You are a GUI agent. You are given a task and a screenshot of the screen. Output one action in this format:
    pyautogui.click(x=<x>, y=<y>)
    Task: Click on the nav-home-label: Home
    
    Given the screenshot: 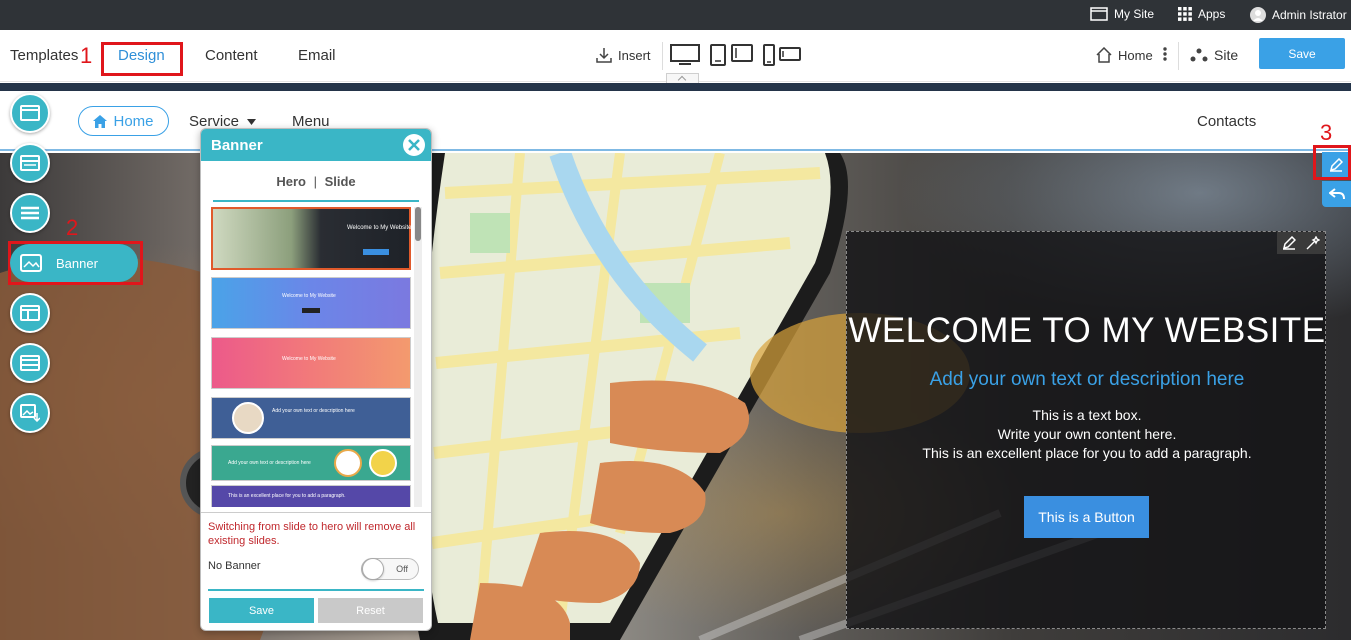 What is the action you would take?
    pyautogui.click(x=133, y=121)
    